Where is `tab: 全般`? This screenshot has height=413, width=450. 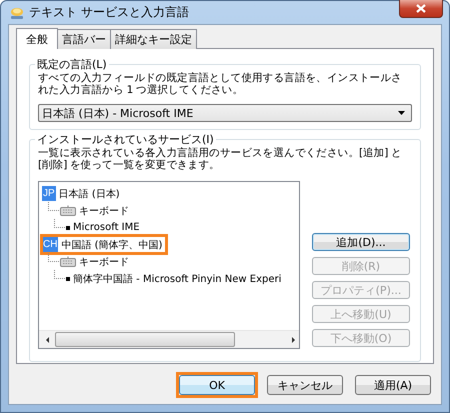
tab: 全般 is located at coordinates (37, 38).